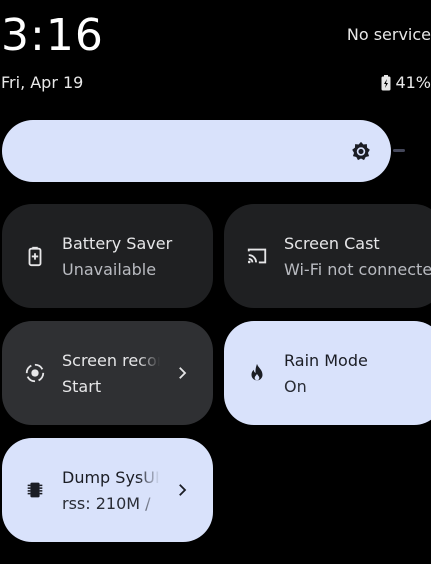 This screenshot has width=431, height=564. I want to click on tile-text: Dump SysUI rss: 210M /, so click(111, 492).